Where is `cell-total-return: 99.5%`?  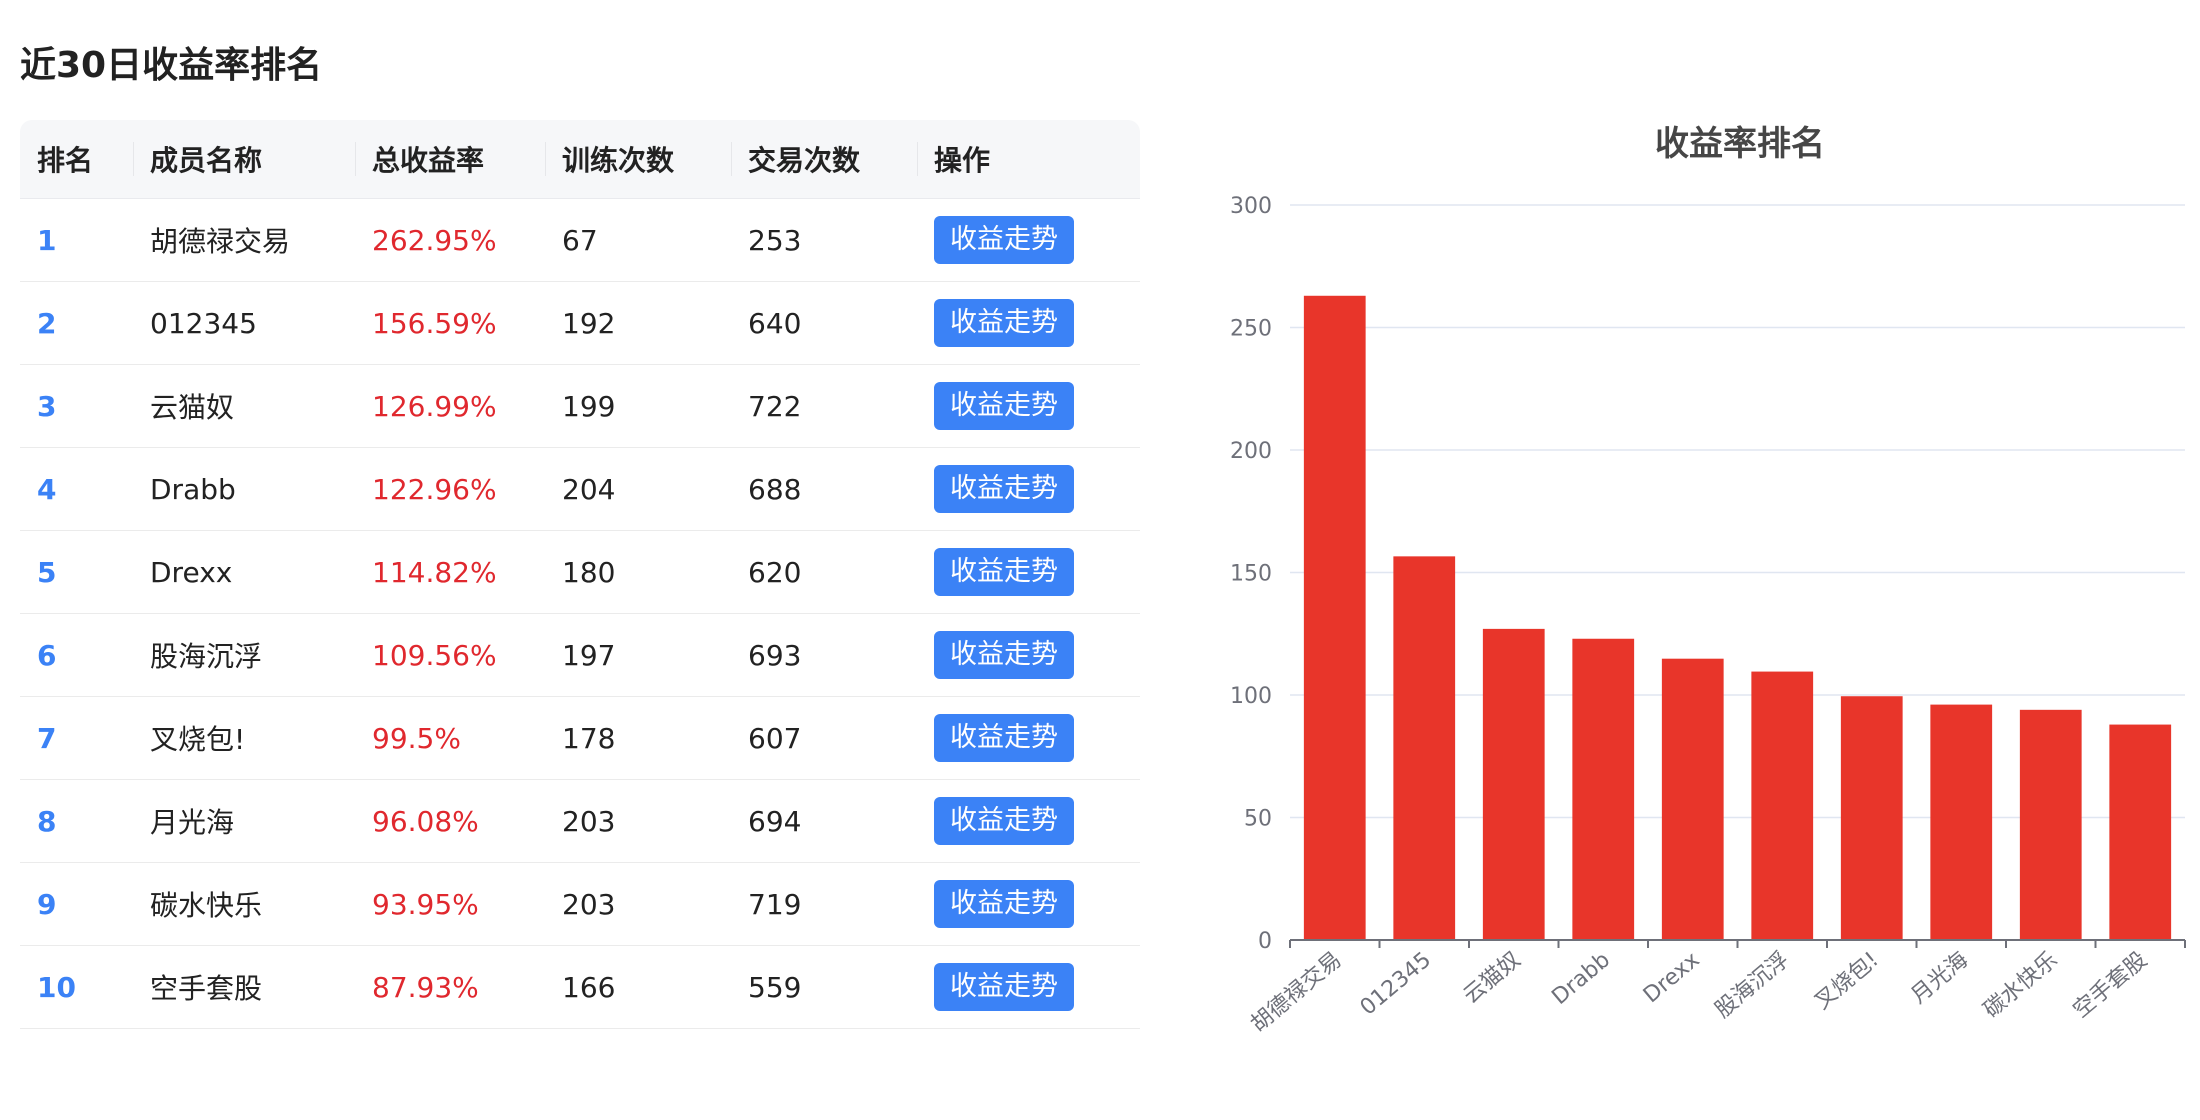
cell-total-return: 99.5% is located at coordinates (450, 738).